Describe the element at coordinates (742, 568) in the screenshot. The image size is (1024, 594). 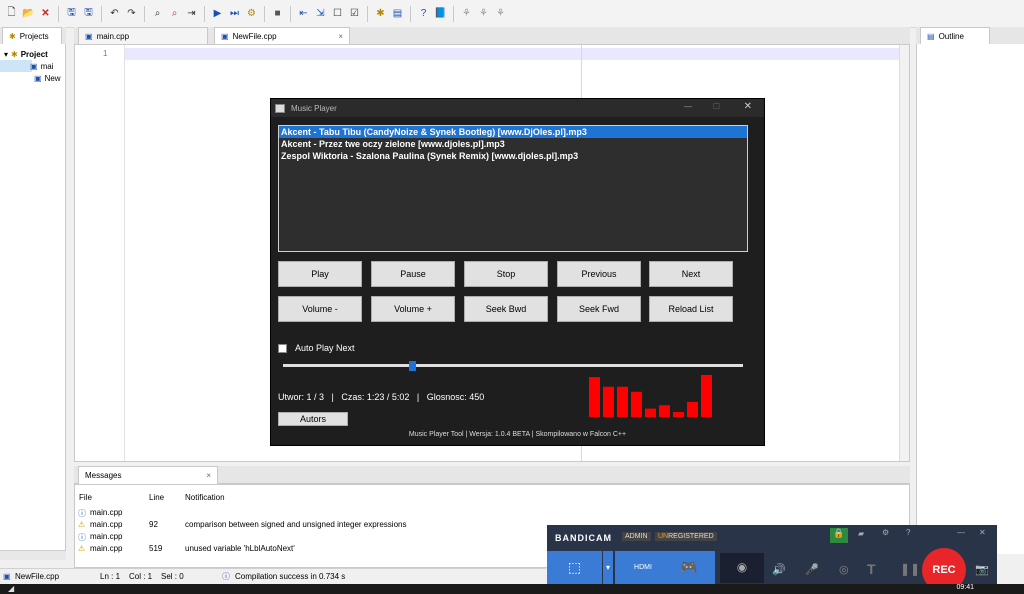
I see `webcam-icon: ◉` at that location.